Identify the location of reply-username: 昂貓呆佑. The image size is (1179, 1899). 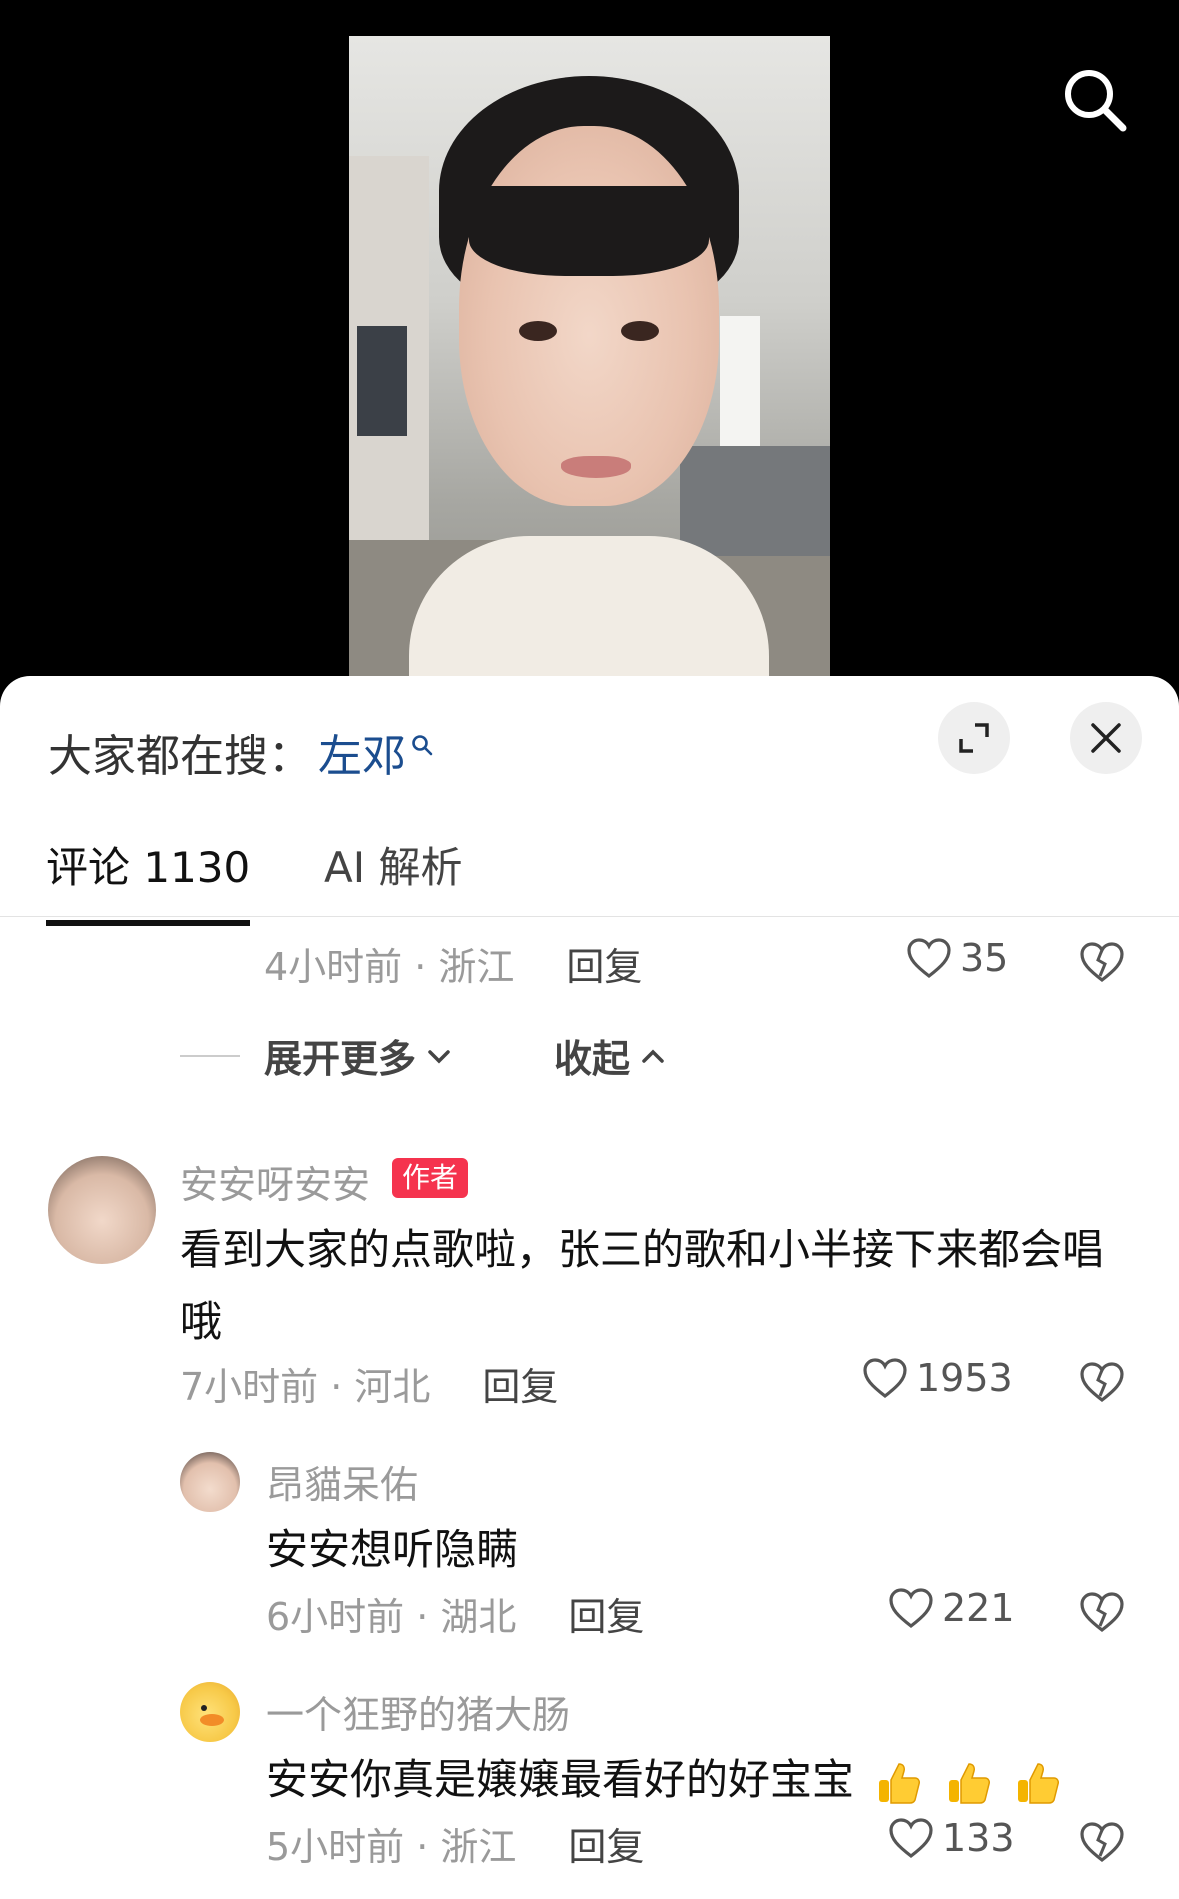
(342, 1481).